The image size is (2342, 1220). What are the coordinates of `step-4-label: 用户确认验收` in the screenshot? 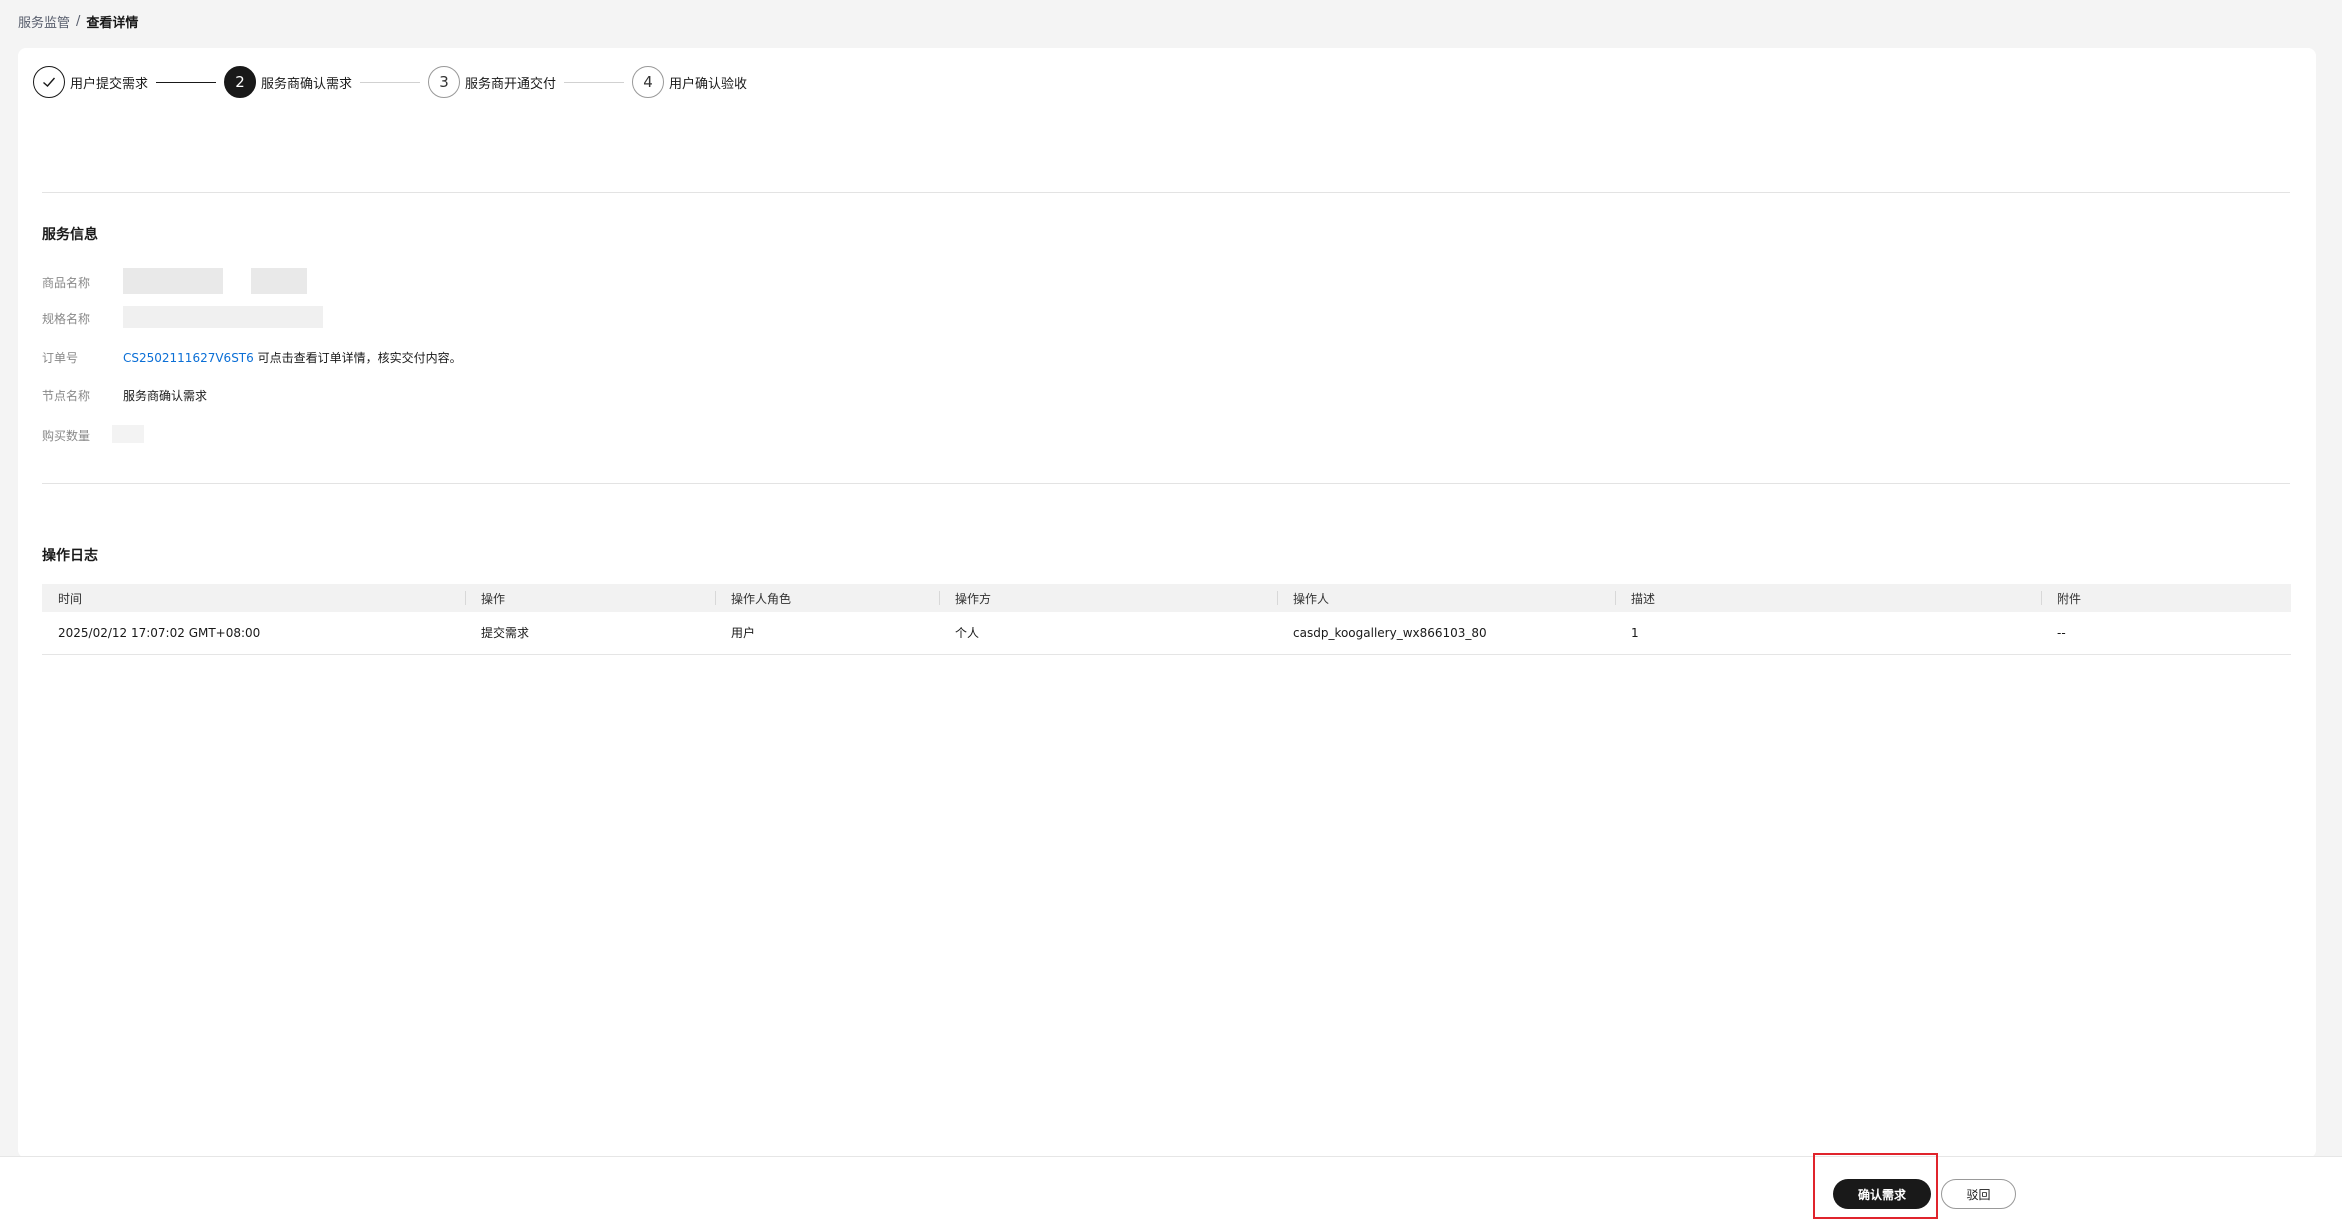 It's located at (708, 84).